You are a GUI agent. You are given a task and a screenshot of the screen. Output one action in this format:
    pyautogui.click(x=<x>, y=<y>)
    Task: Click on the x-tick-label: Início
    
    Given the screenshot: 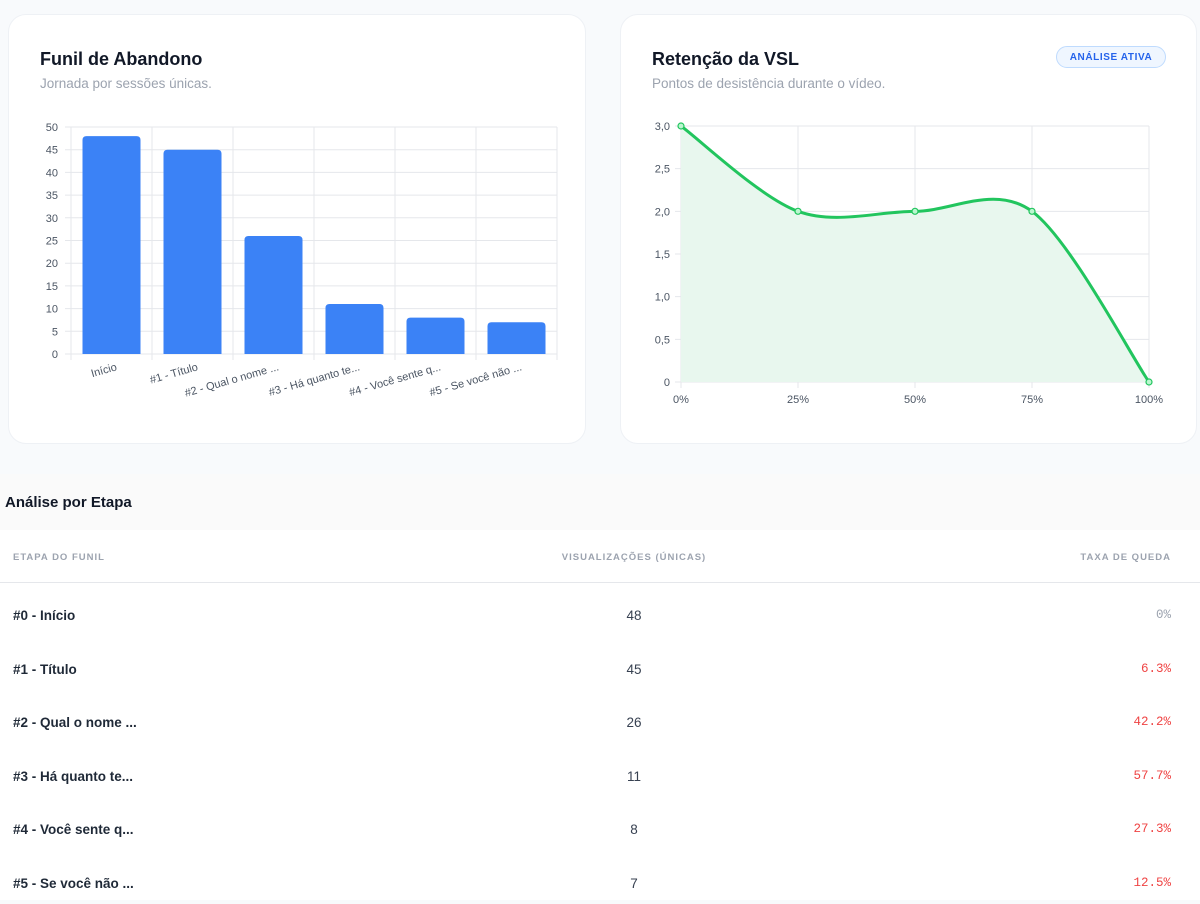 What is the action you would take?
    pyautogui.click(x=104, y=370)
    